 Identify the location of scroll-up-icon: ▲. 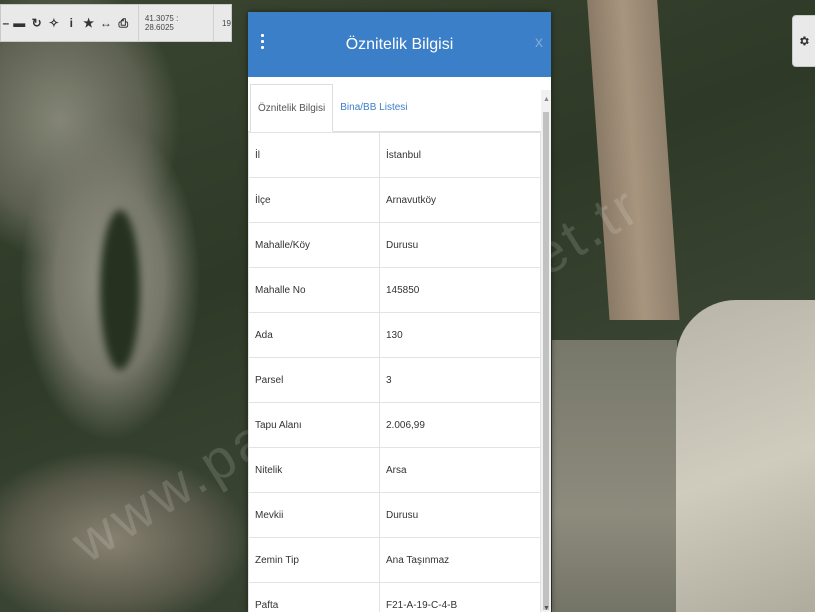
(546, 99).